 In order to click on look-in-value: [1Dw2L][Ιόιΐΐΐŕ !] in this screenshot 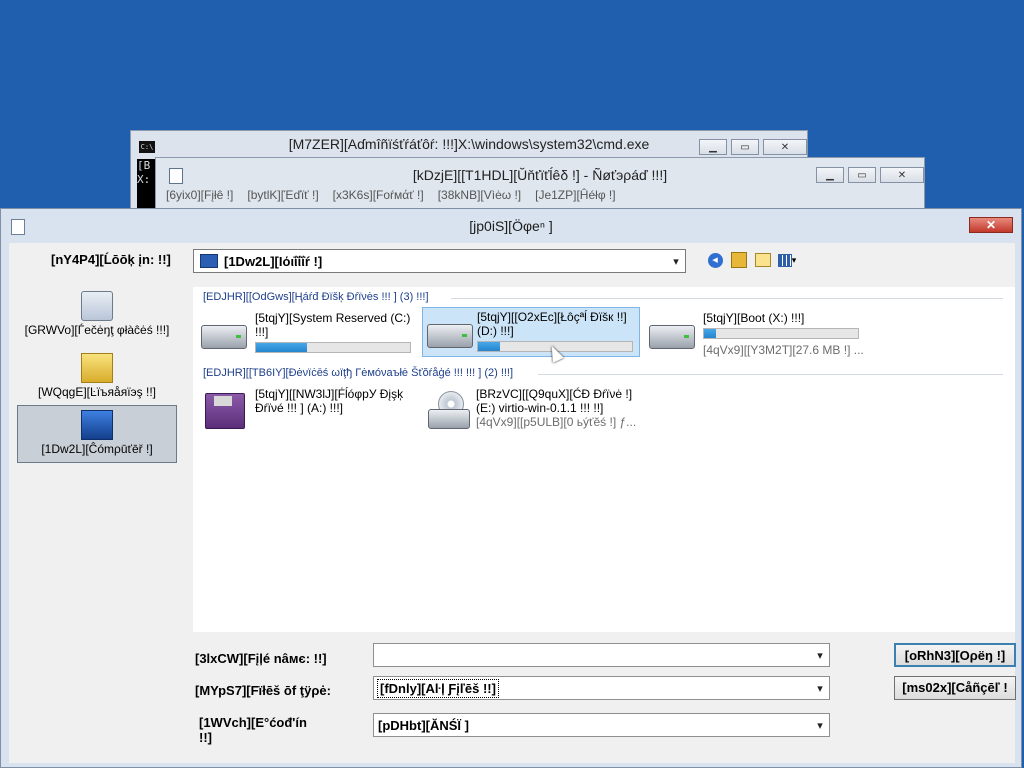, I will do `click(273, 261)`.